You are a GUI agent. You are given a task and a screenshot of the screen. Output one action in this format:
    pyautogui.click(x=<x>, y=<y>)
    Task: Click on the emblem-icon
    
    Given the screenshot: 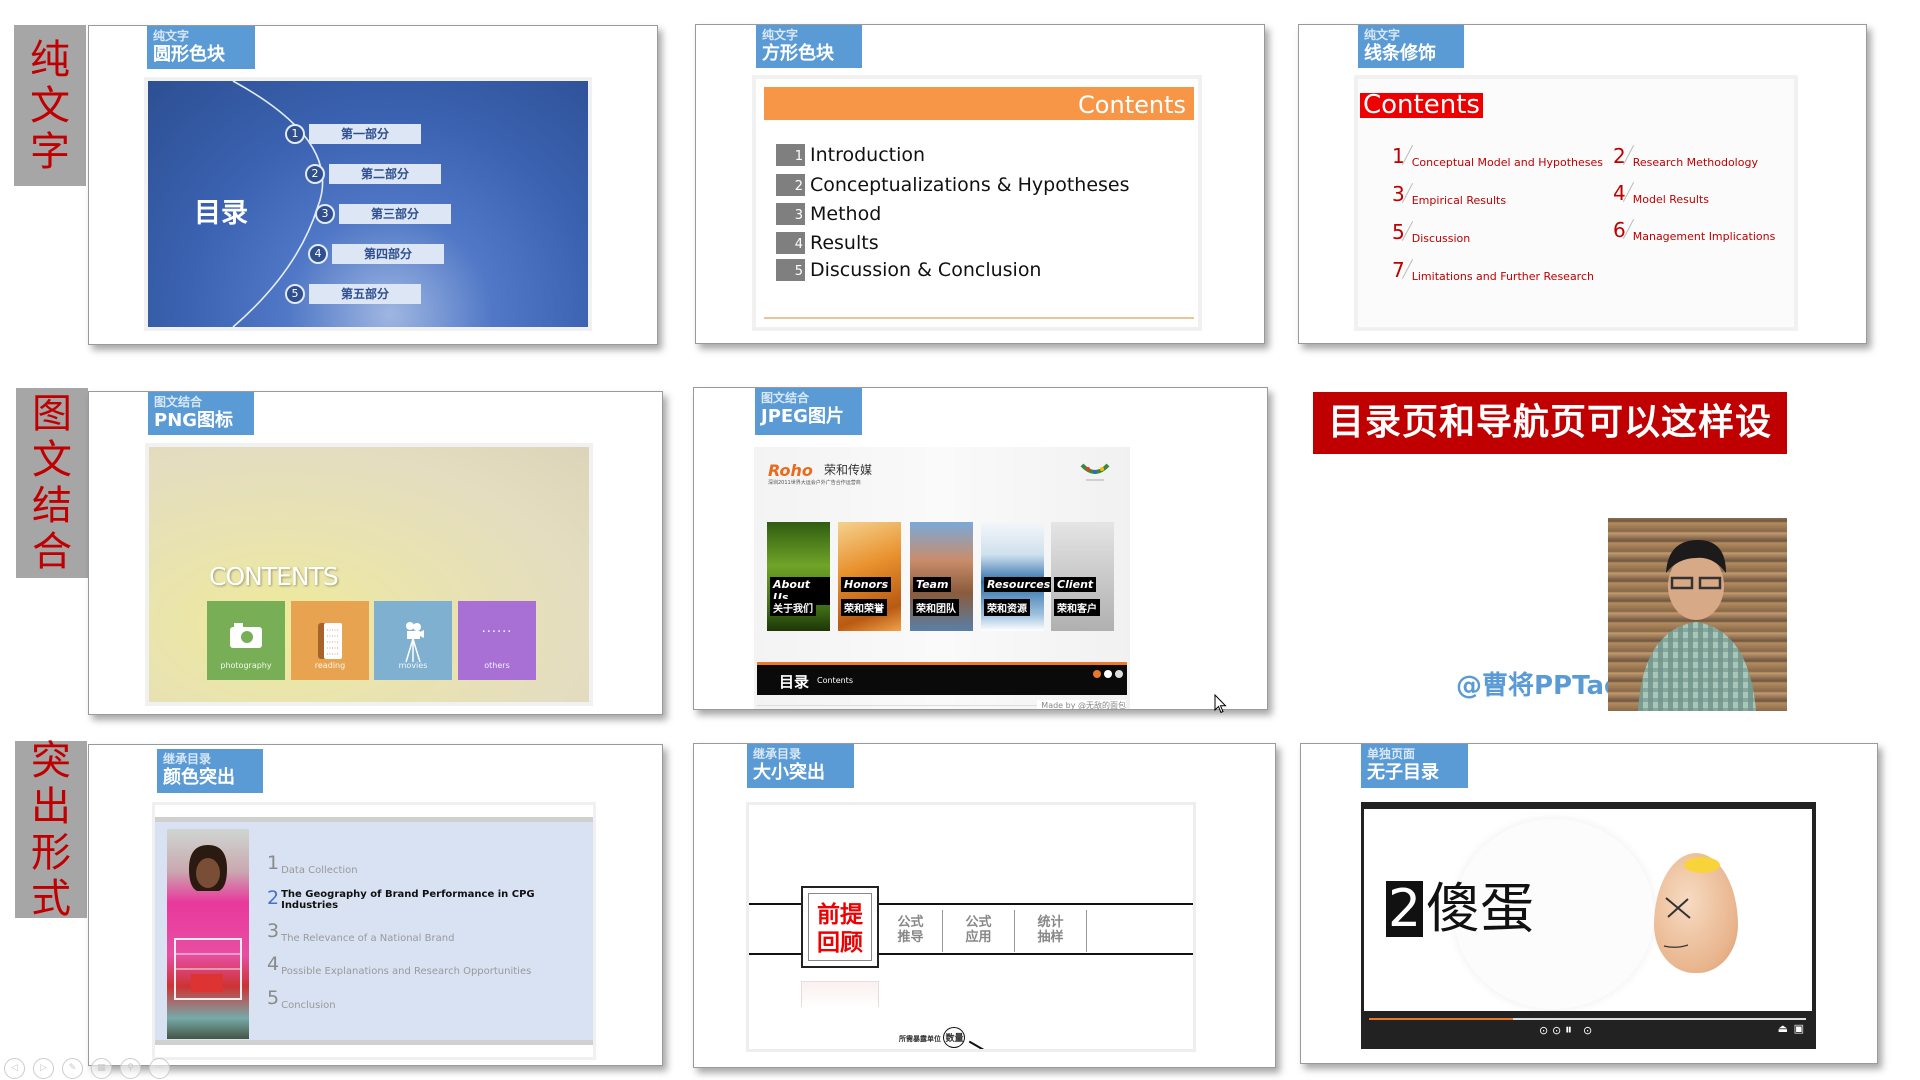 What is the action you would take?
    pyautogui.click(x=1095, y=472)
    